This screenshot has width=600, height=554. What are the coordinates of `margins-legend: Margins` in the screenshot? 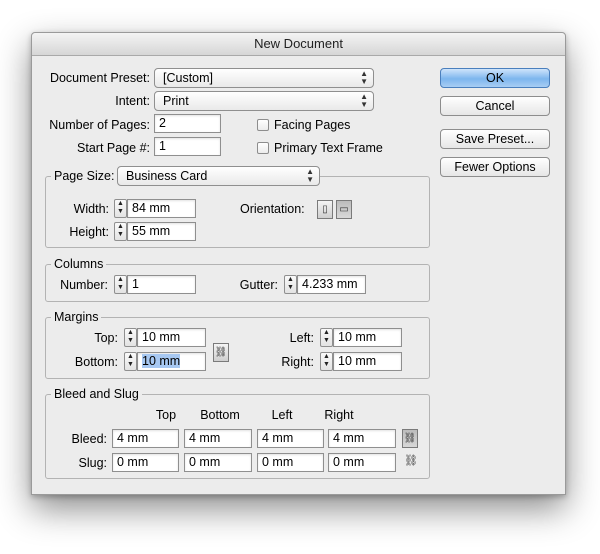 It's located at (76, 317).